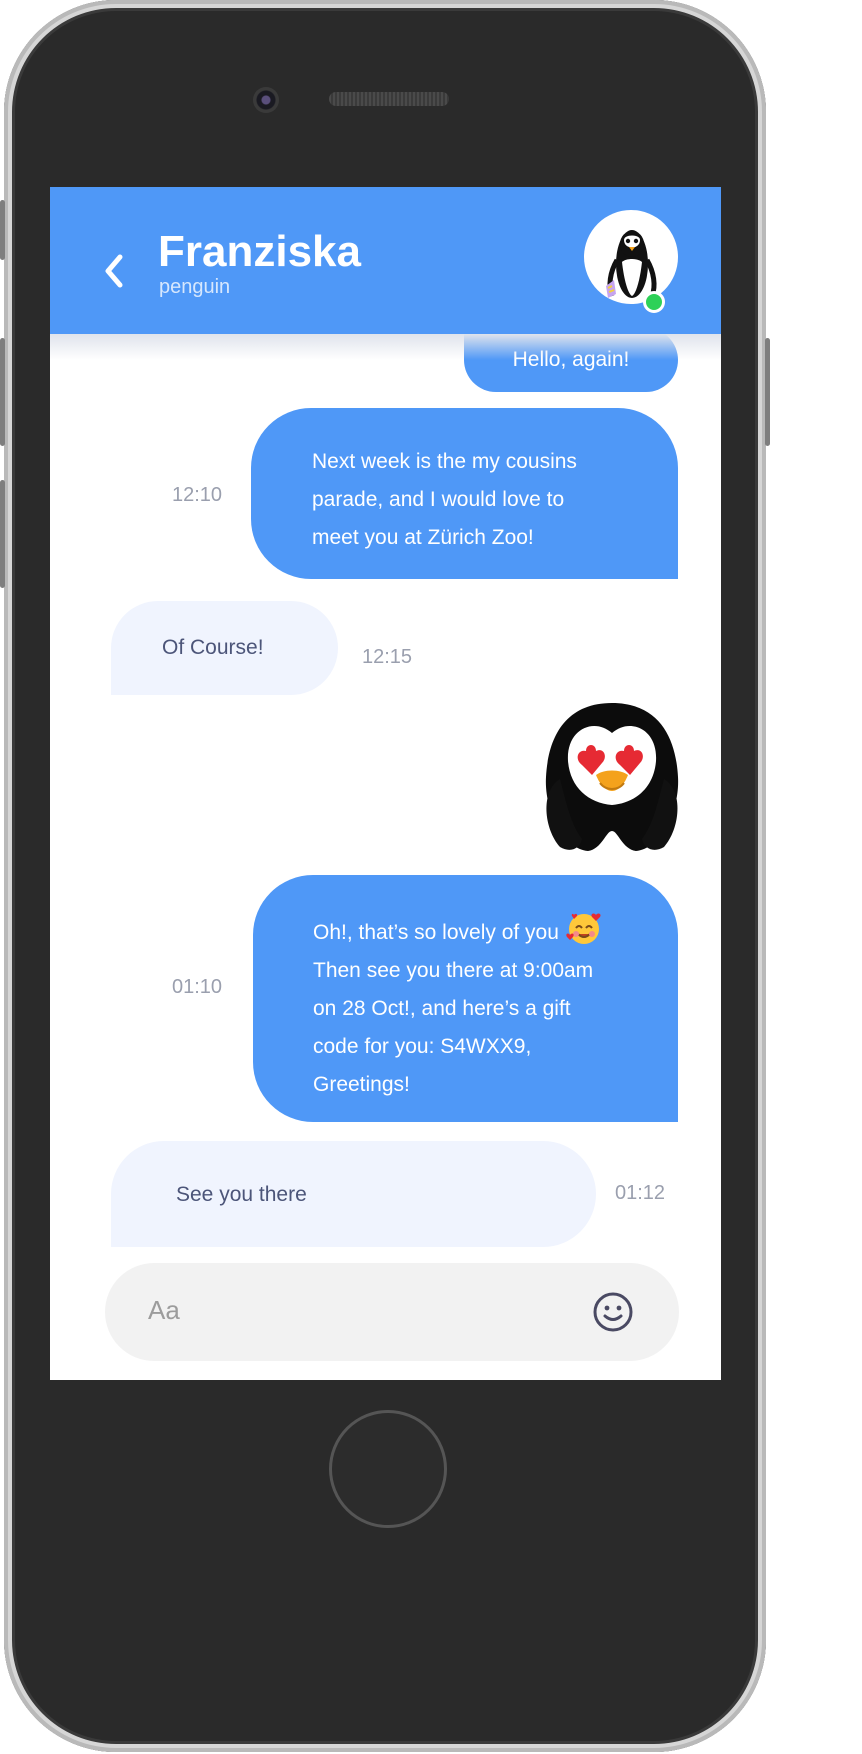 This screenshot has width=862, height=1754. Describe the element at coordinates (2, 534) in the screenshot. I see `volume-down-button` at that location.